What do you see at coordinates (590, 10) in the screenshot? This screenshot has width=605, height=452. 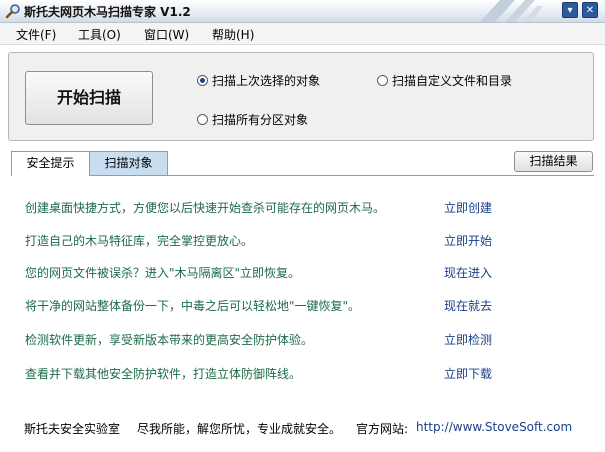 I see `close-button: ✕` at bounding box center [590, 10].